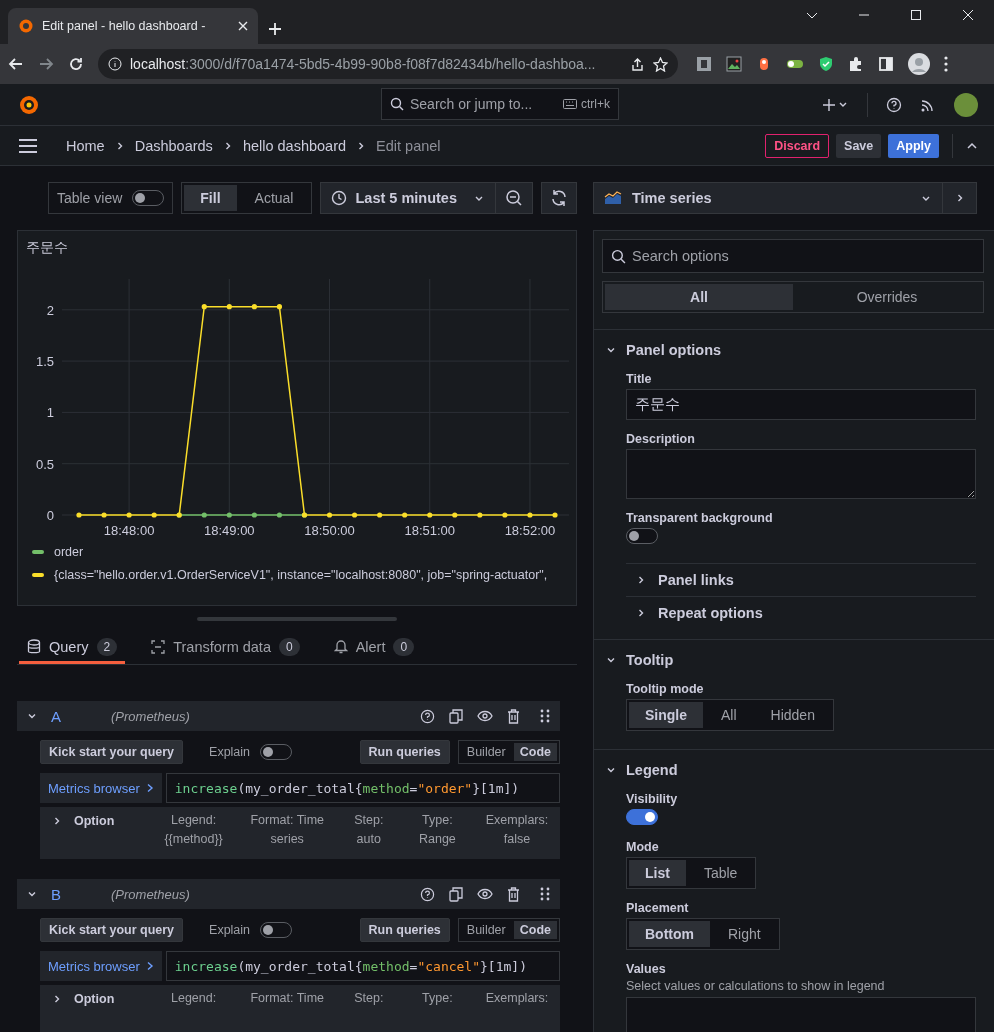  I want to click on action-button: Discard, so click(797, 145).